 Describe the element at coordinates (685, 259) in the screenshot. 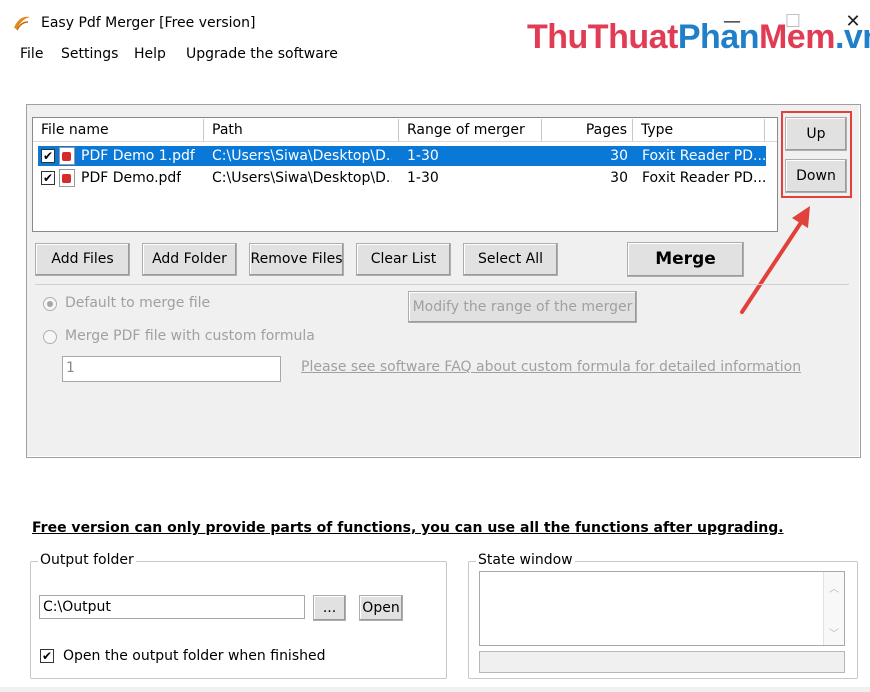

I see `merge-button: Merge` at that location.